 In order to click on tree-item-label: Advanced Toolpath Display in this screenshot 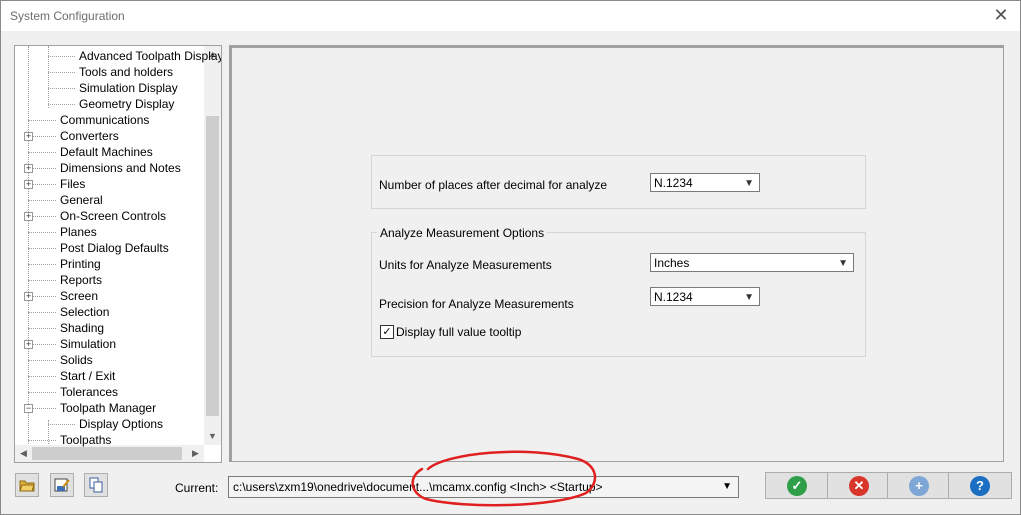, I will do `click(150, 56)`.